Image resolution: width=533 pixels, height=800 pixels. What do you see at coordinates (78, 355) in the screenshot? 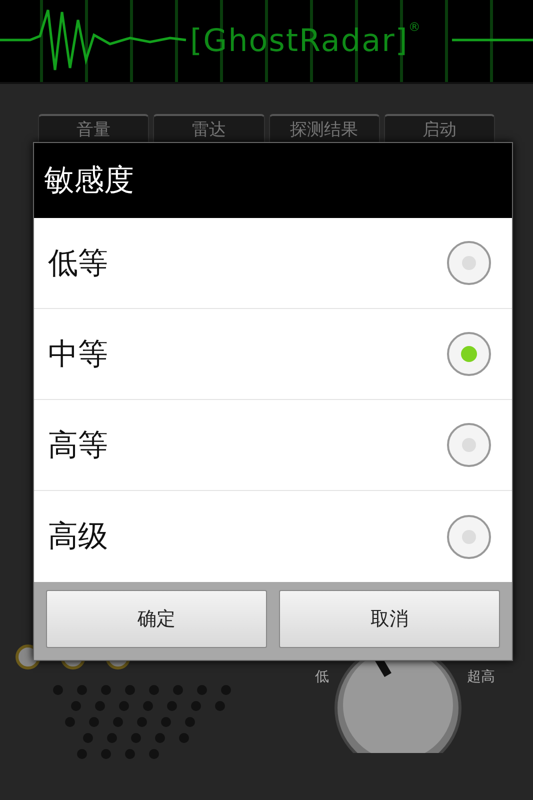
I see `option-label: 中等` at bounding box center [78, 355].